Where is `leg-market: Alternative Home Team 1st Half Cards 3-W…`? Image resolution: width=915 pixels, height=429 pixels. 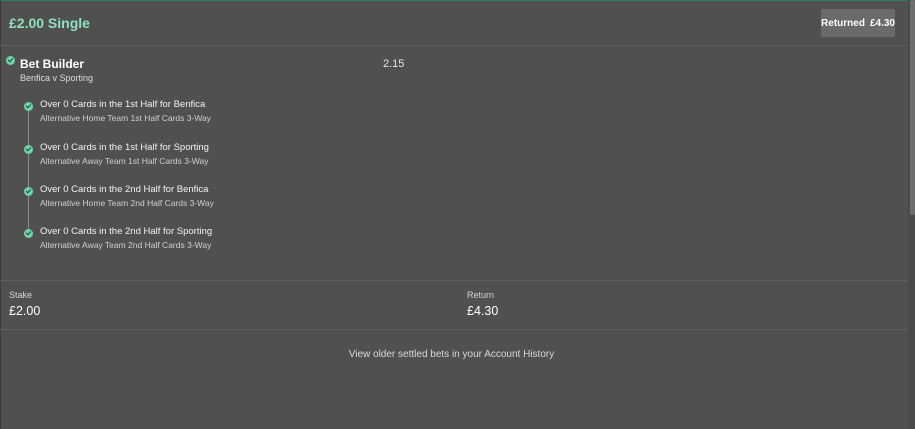 leg-market: Alternative Home Team 1st Half Cards 3-W… is located at coordinates (126, 118).